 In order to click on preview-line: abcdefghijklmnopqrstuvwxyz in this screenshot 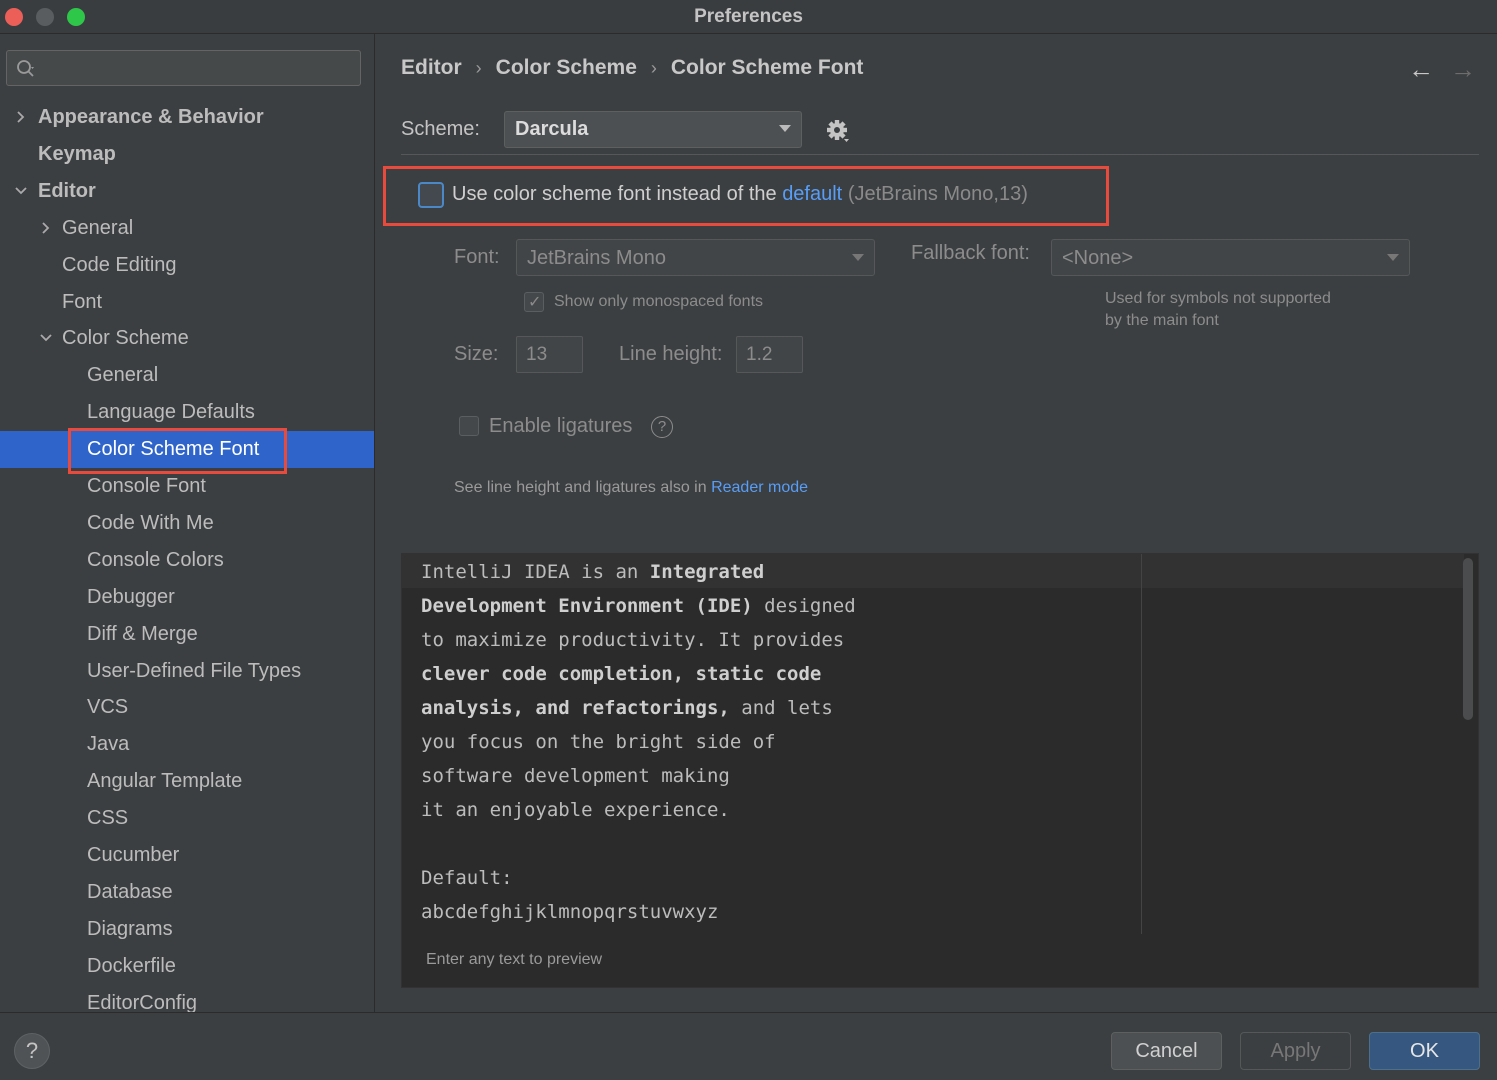, I will do `click(638, 915)`.